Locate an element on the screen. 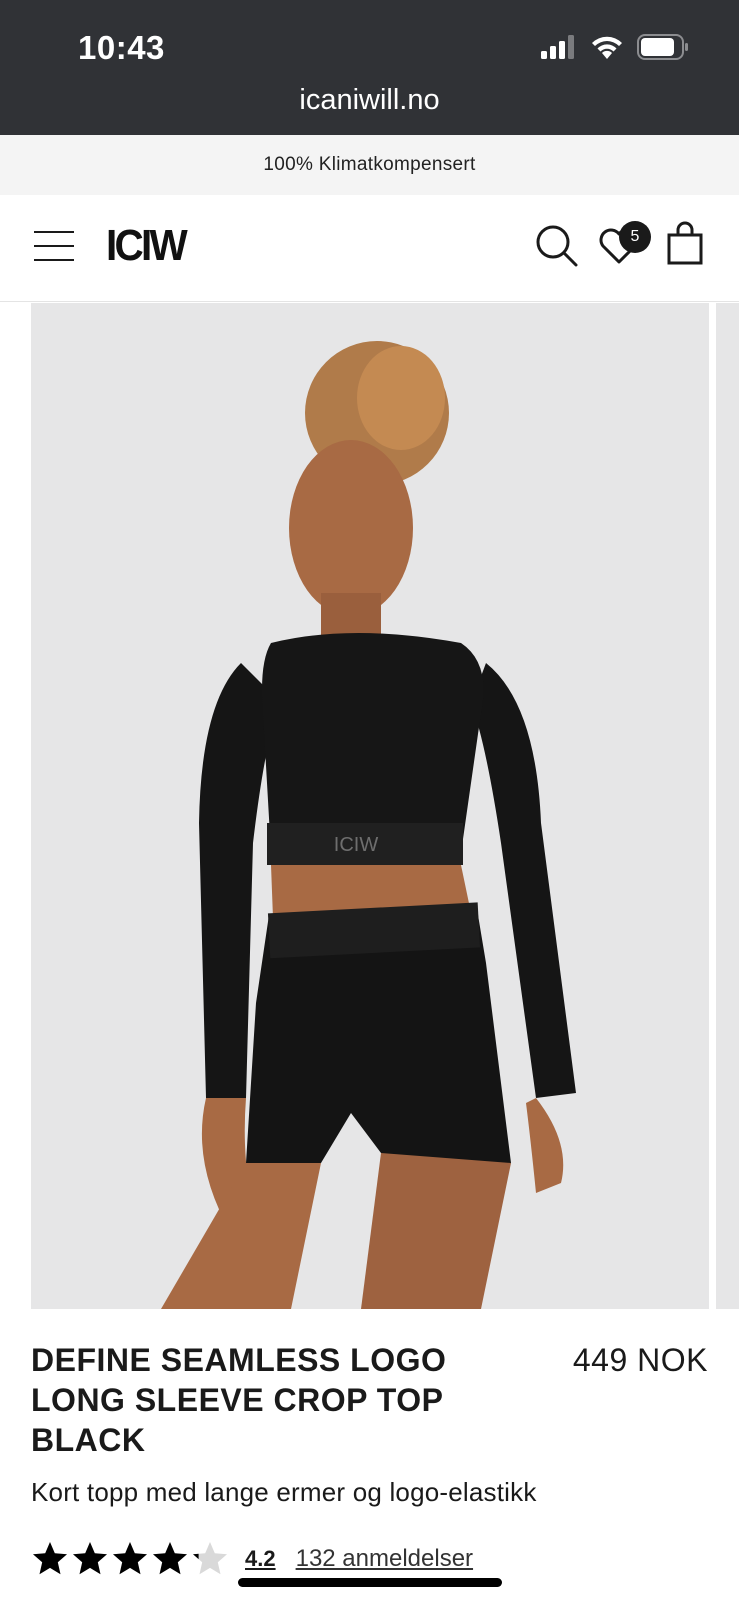 This screenshot has width=739, height=1600. home-indicator is located at coordinates (370, 1582).